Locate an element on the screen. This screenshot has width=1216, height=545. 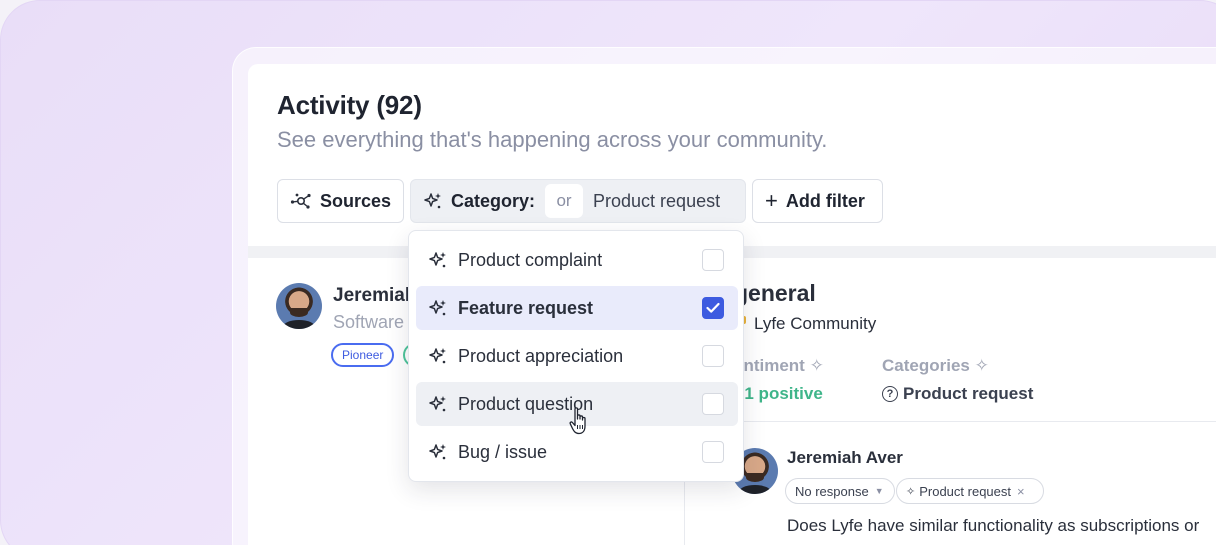
response-status-dropdown: No response ▼ is located at coordinates (840, 491).